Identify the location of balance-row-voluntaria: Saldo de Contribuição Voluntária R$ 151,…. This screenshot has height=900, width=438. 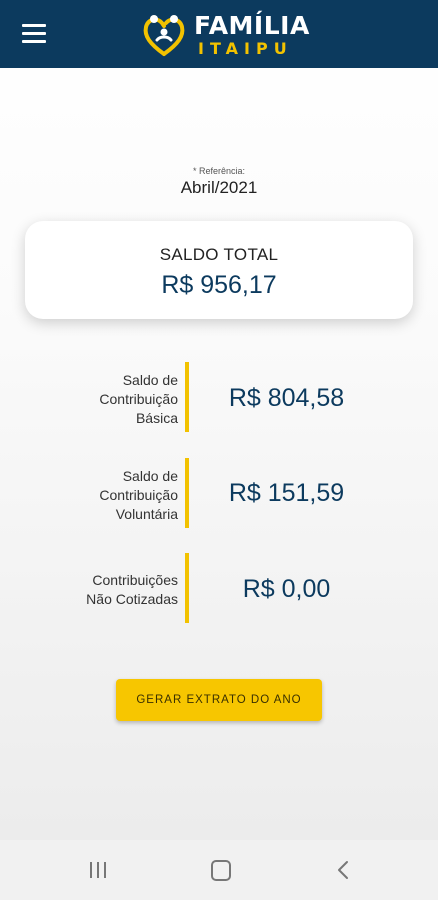
(219, 493).